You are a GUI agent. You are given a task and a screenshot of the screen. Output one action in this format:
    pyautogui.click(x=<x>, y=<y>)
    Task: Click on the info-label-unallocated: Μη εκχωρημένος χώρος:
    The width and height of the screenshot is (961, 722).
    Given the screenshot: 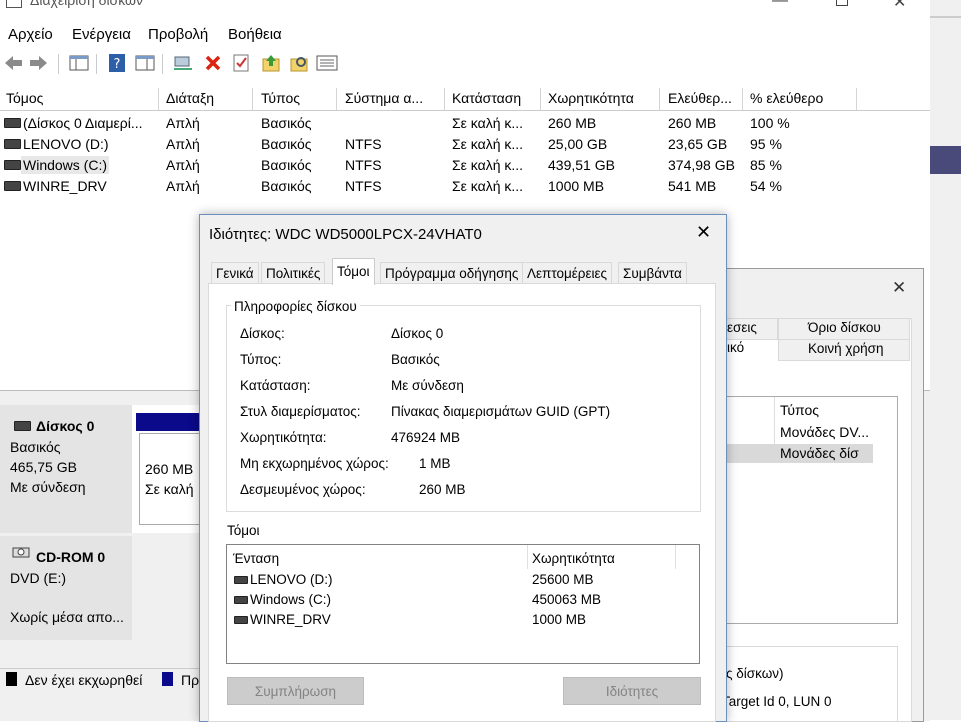 What is the action you would take?
    pyautogui.click(x=314, y=463)
    